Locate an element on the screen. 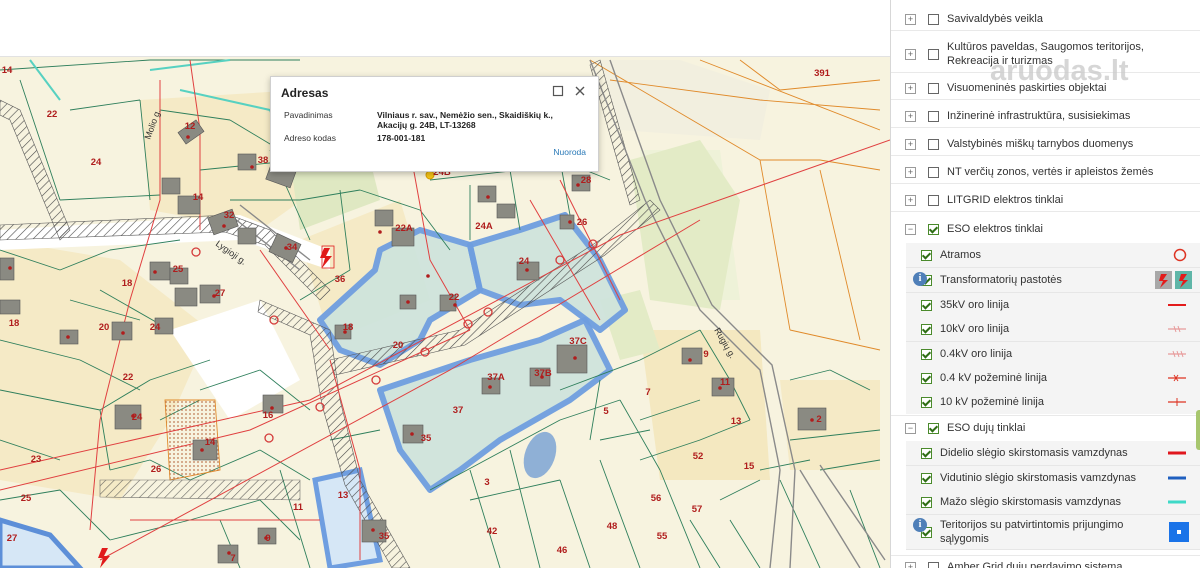 Image resolution: width=1200 pixels, height=568 pixels. layer-label: Valstybinės miškų tarnybos duomenys is located at coordinates (1040, 144).